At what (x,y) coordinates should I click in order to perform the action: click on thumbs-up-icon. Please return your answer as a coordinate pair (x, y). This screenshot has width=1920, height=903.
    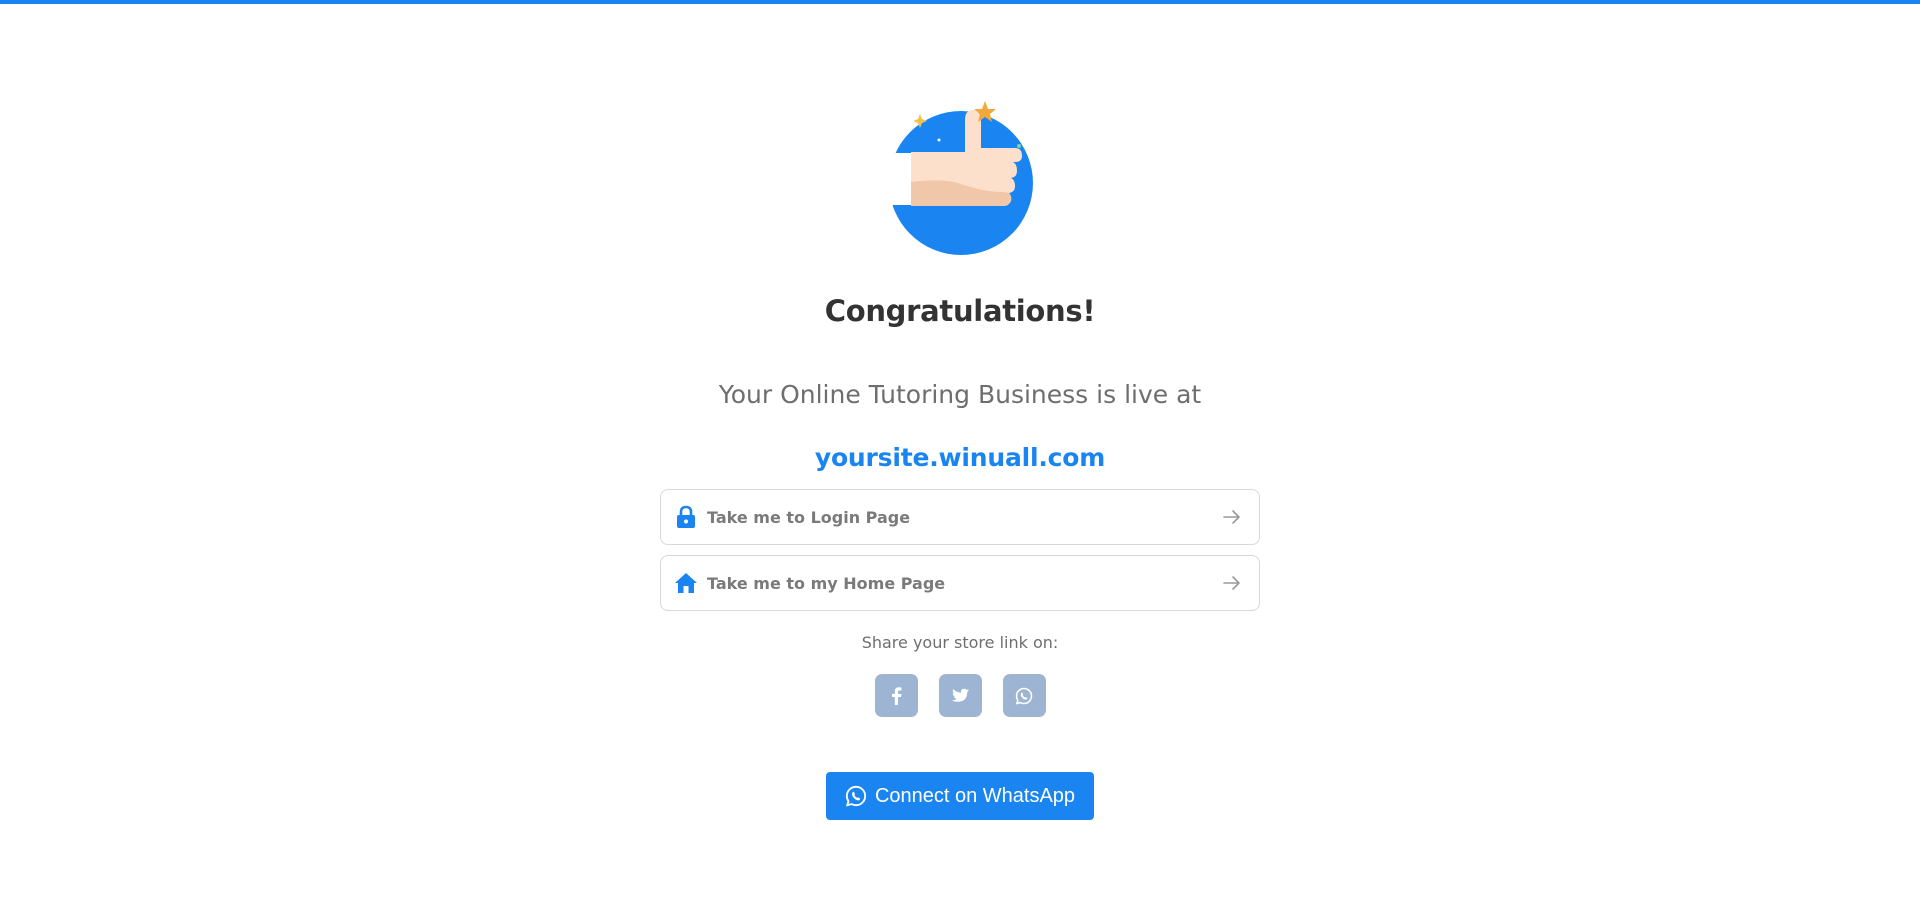
    Looking at the image, I should click on (959, 178).